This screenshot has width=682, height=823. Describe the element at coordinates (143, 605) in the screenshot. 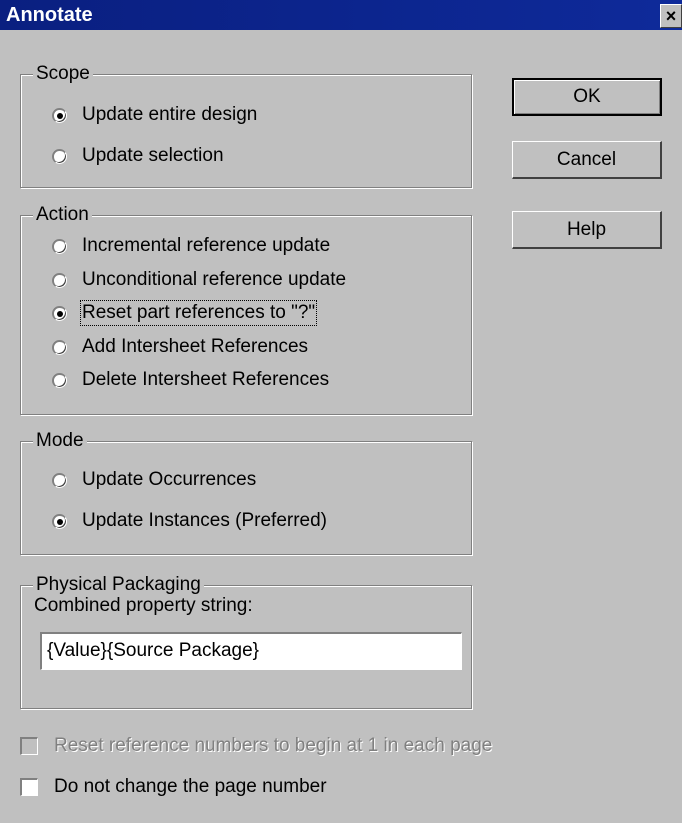

I see `combined-property-label: Combined property string:` at that location.